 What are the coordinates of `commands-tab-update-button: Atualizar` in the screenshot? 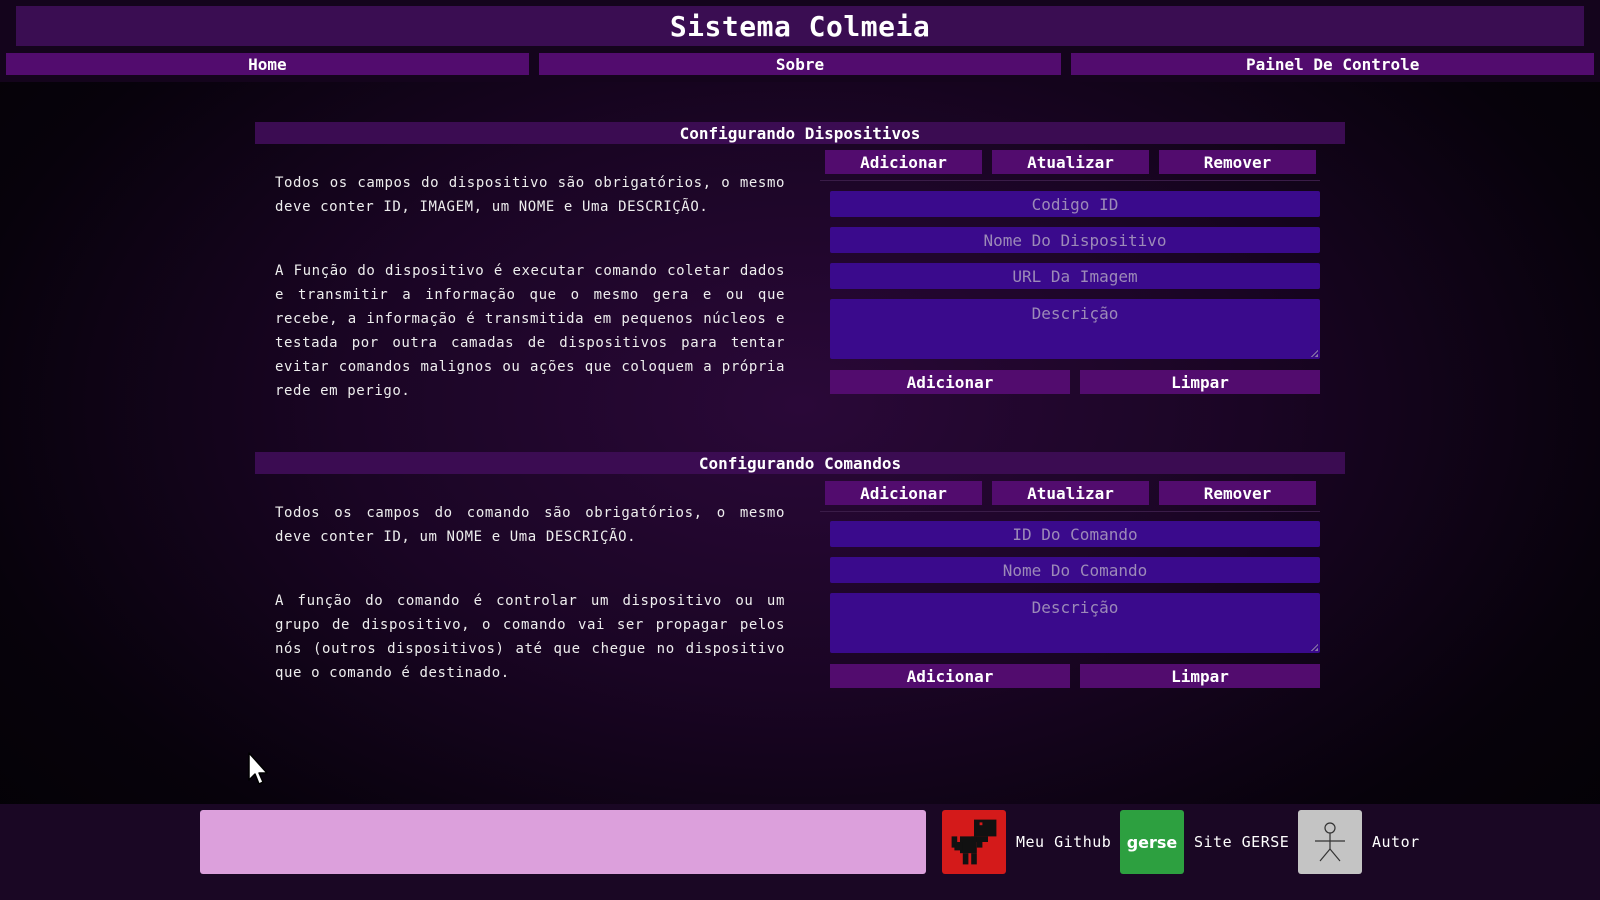 It's located at (1070, 493).